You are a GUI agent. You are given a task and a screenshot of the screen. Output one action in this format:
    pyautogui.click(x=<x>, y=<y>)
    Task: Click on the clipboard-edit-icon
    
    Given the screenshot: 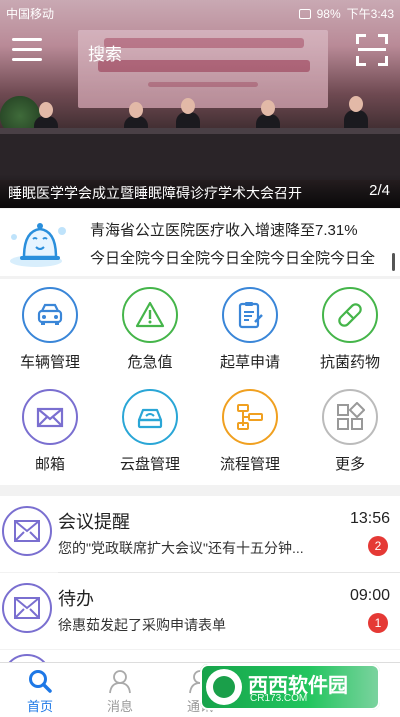 What is the action you would take?
    pyautogui.click(x=250, y=315)
    